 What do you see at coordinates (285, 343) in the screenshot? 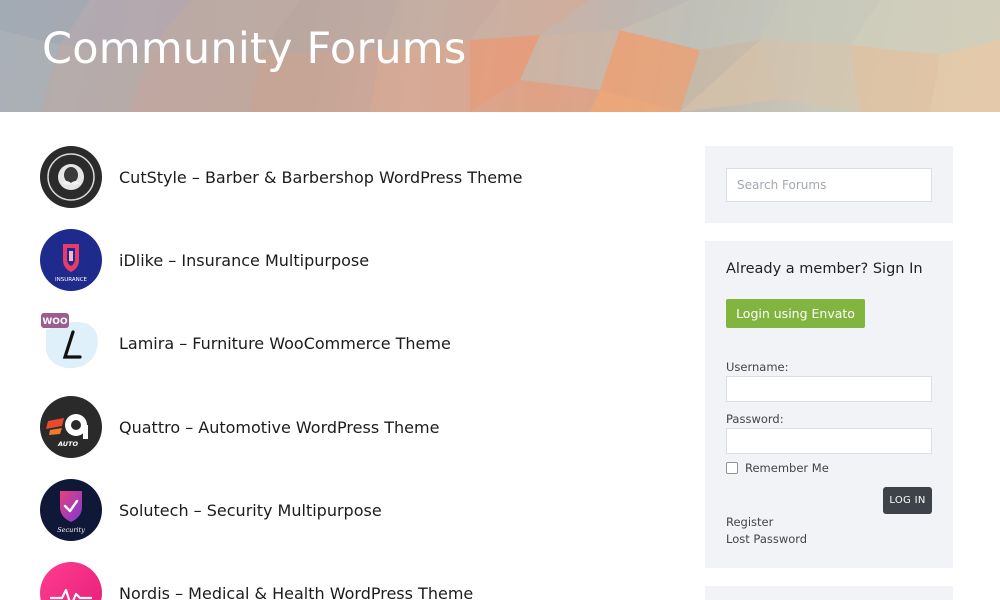
I see `forum-title: Lamira – Furniture WooCommerce Theme` at bounding box center [285, 343].